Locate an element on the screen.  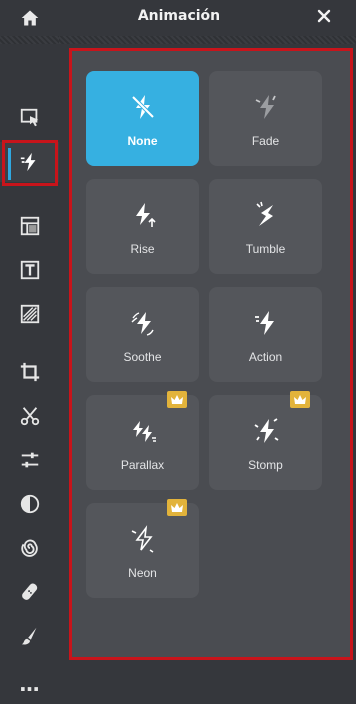
home-button is located at coordinates (29, 18).